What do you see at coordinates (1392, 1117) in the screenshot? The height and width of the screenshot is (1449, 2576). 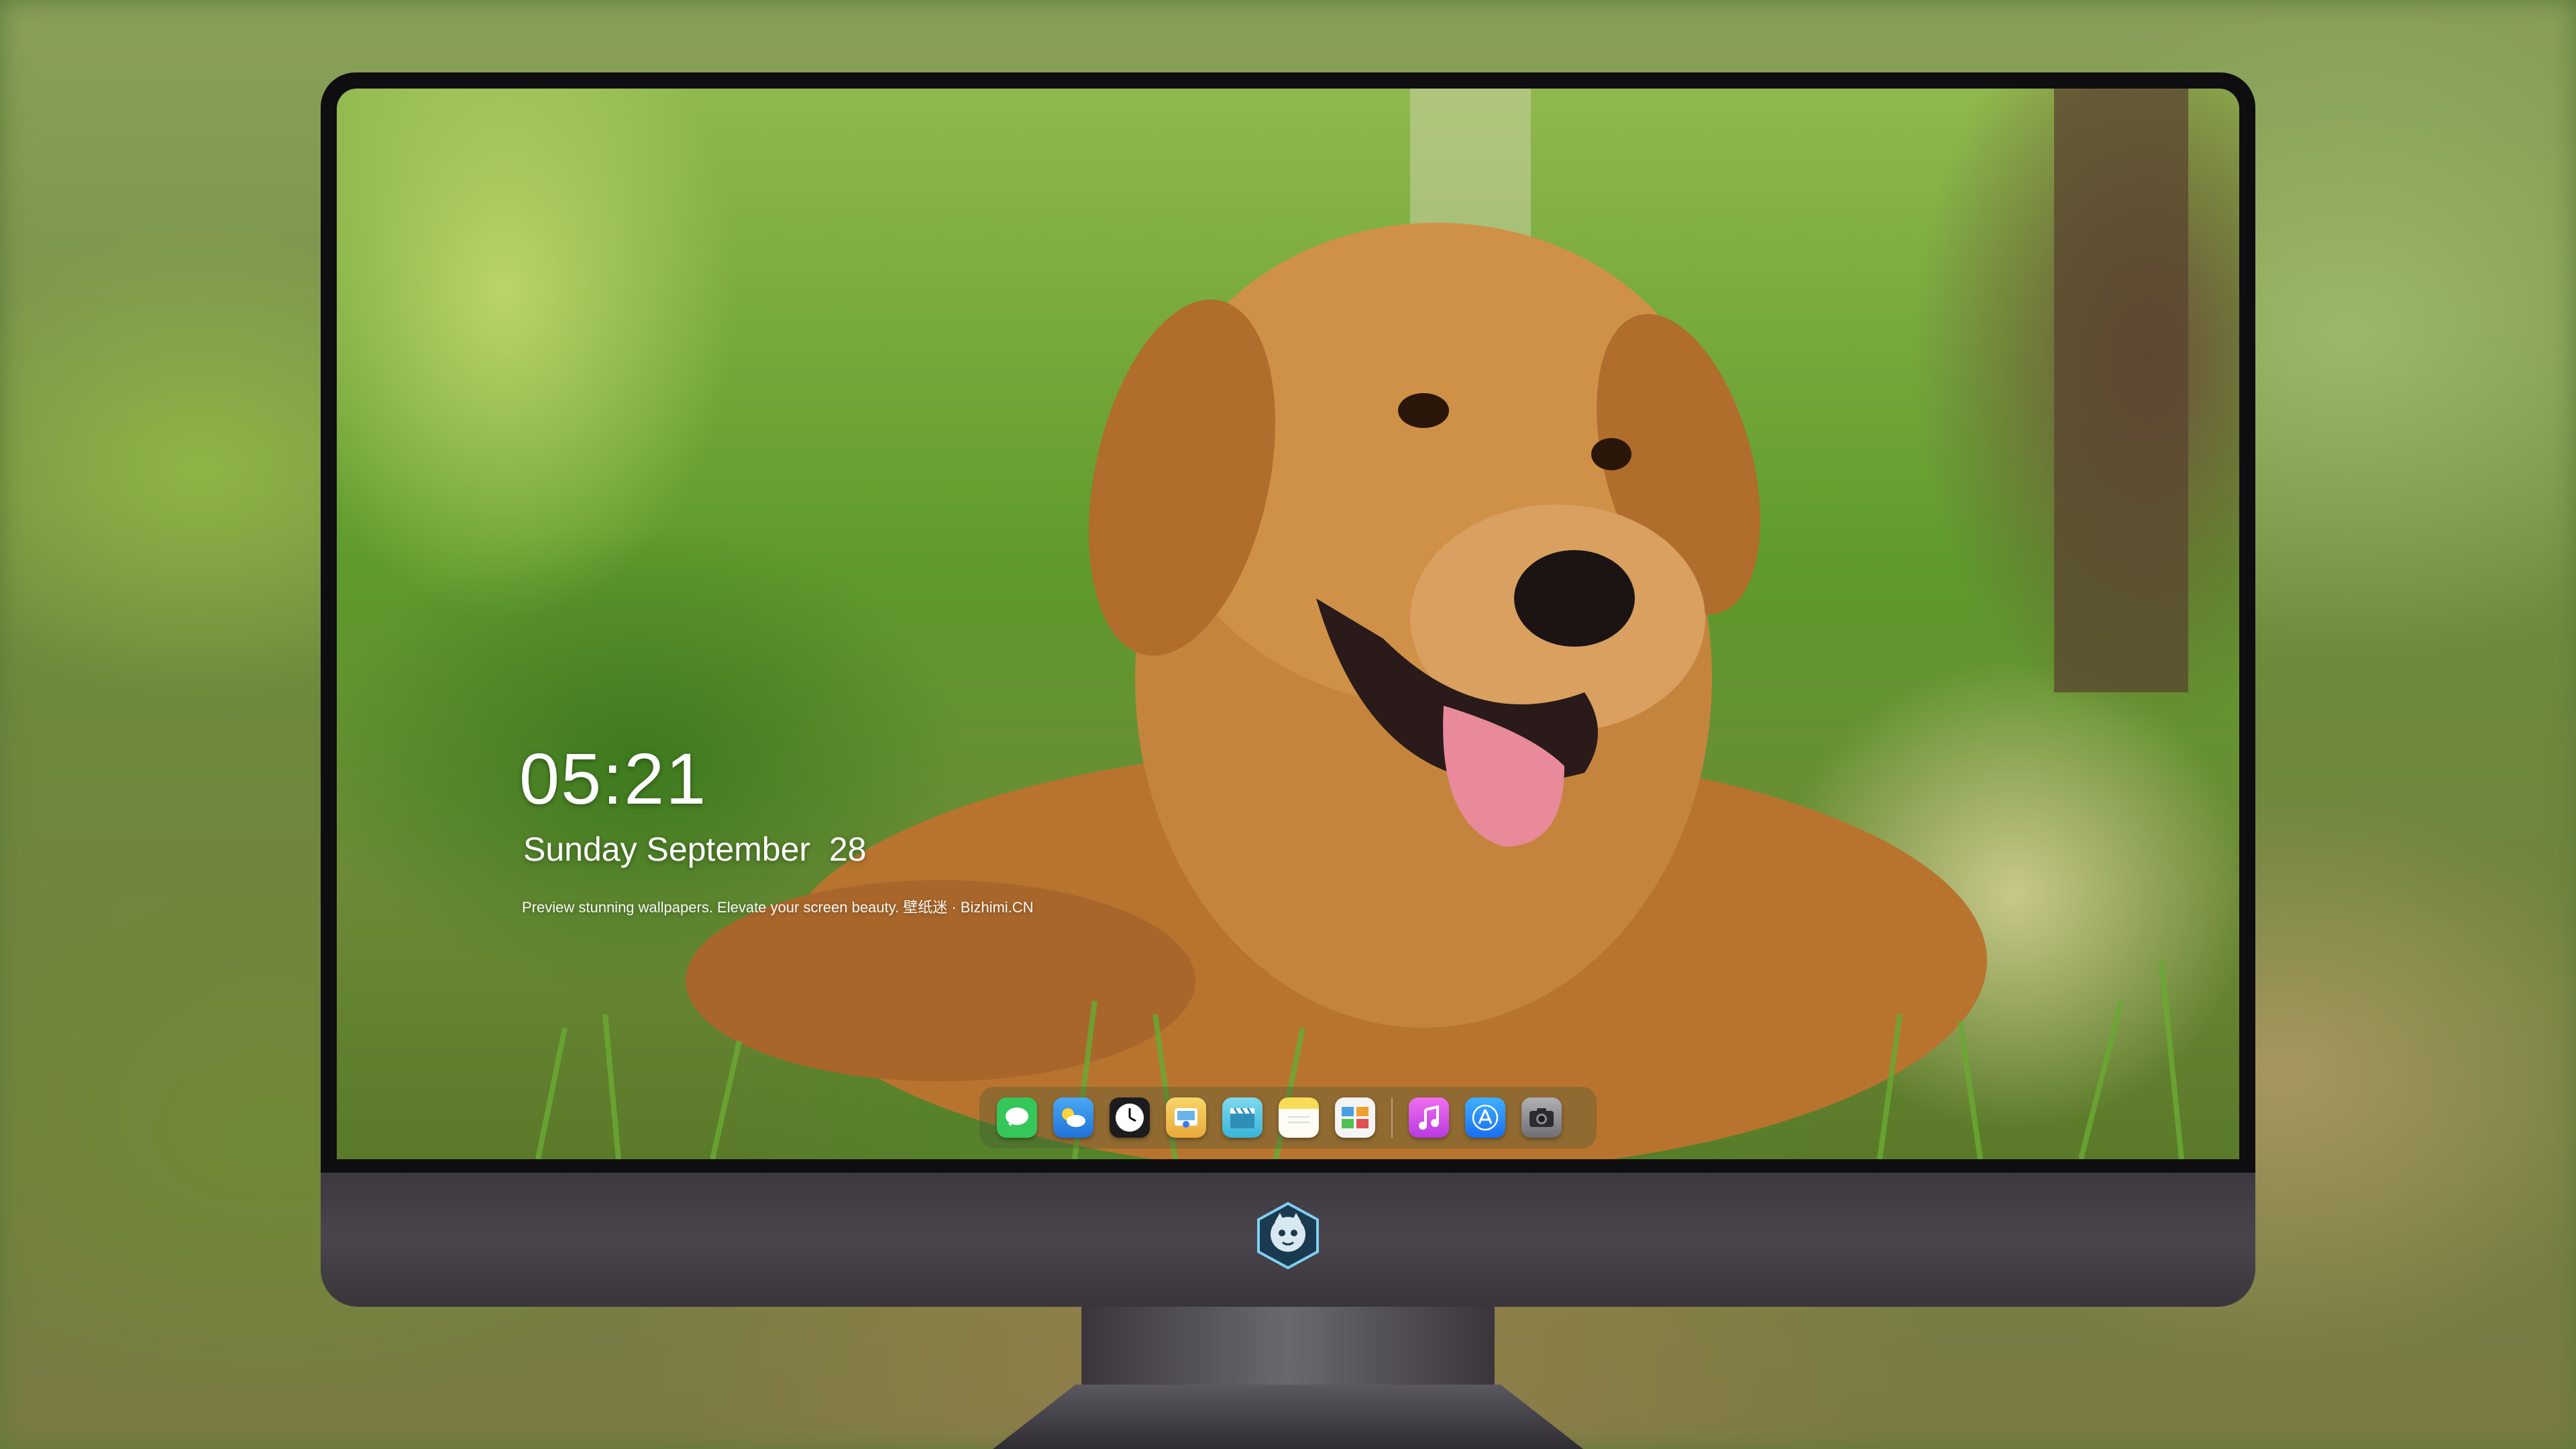 I see `dock-separator` at bounding box center [1392, 1117].